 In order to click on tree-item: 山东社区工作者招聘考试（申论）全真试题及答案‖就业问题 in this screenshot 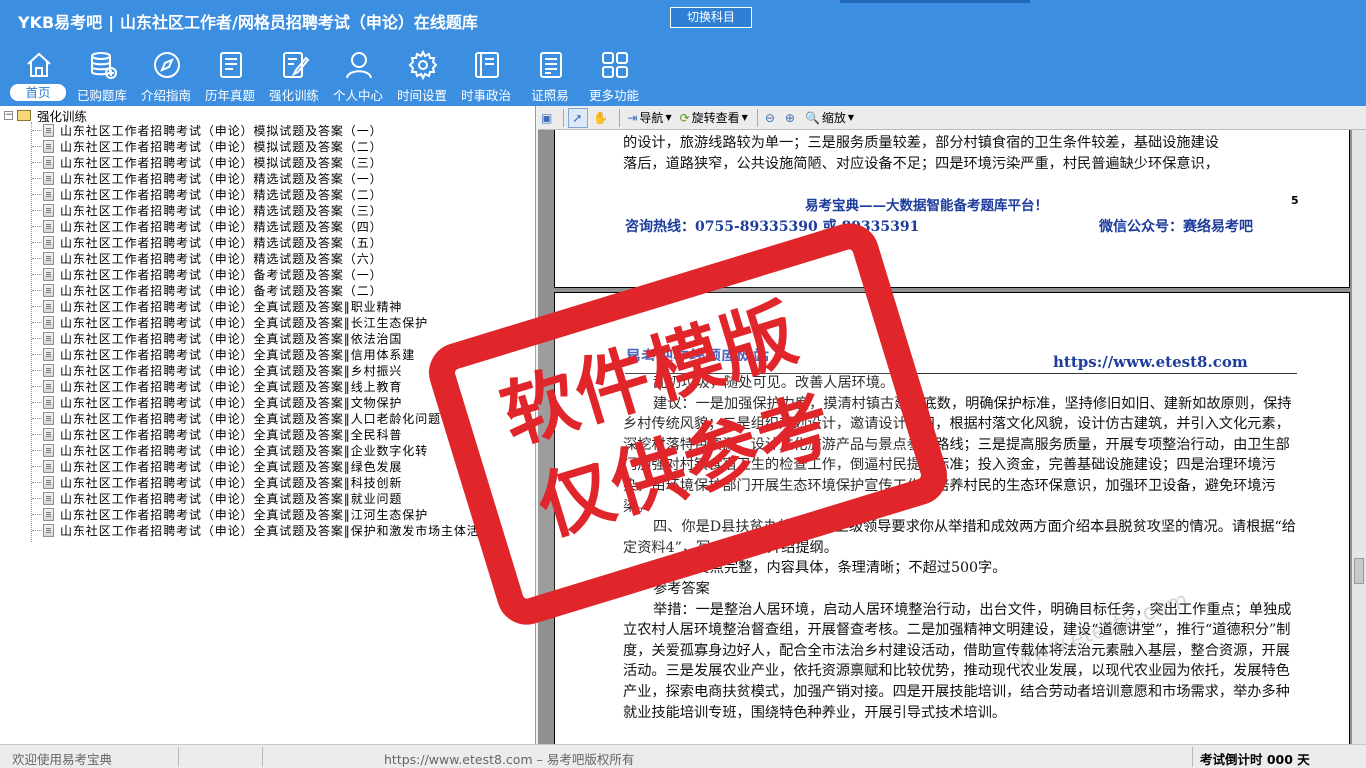, I will do `click(262, 498)`.